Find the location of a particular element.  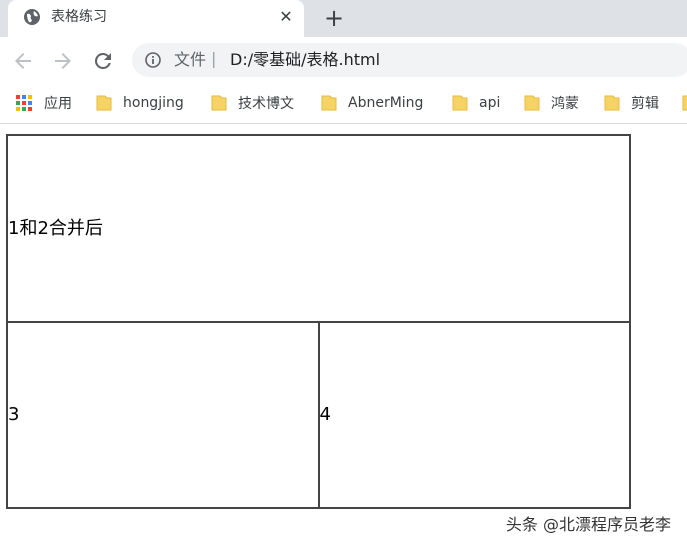

bookmarks-bar: 应用 hongjing 技术博文 AbnerMing api 鸿蒙 剪辑 is located at coordinates (343, 104).